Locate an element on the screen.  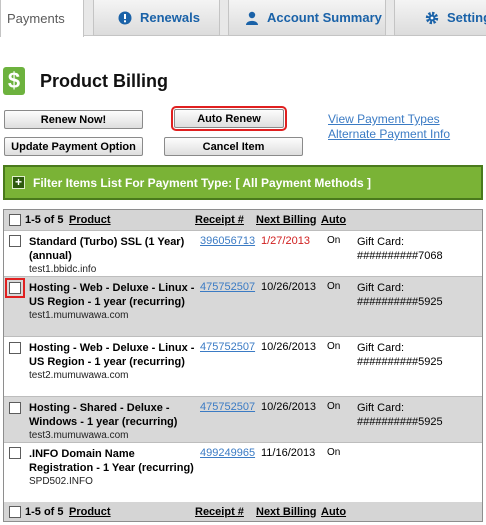
range-label: 1-5 of 5 is located at coordinates (44, 220).